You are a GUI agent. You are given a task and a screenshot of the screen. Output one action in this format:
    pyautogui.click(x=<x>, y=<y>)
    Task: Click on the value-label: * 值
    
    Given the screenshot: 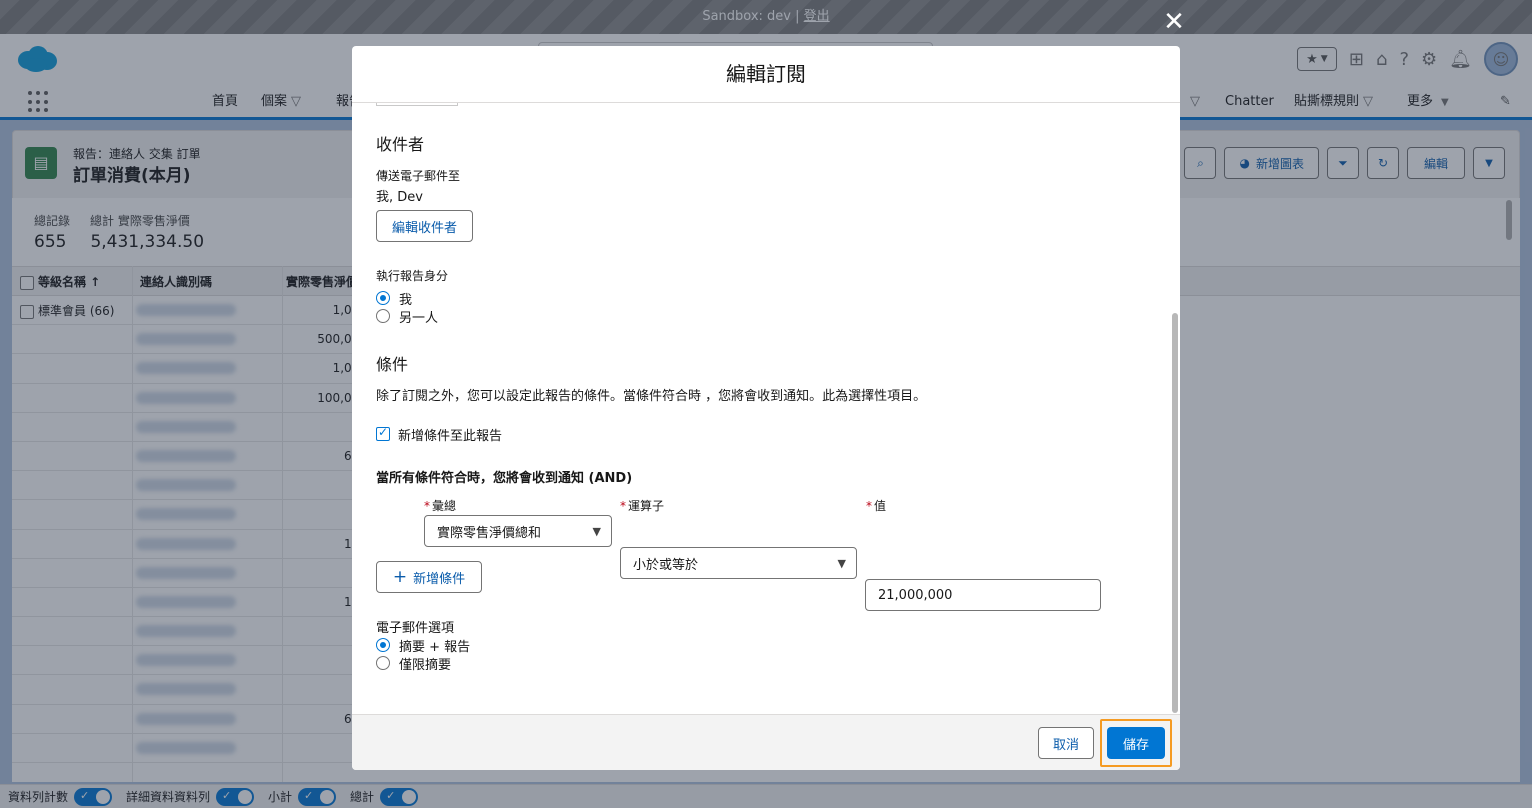 What is the action you would take?
    pyautogui.click(x=876, y=505)
    